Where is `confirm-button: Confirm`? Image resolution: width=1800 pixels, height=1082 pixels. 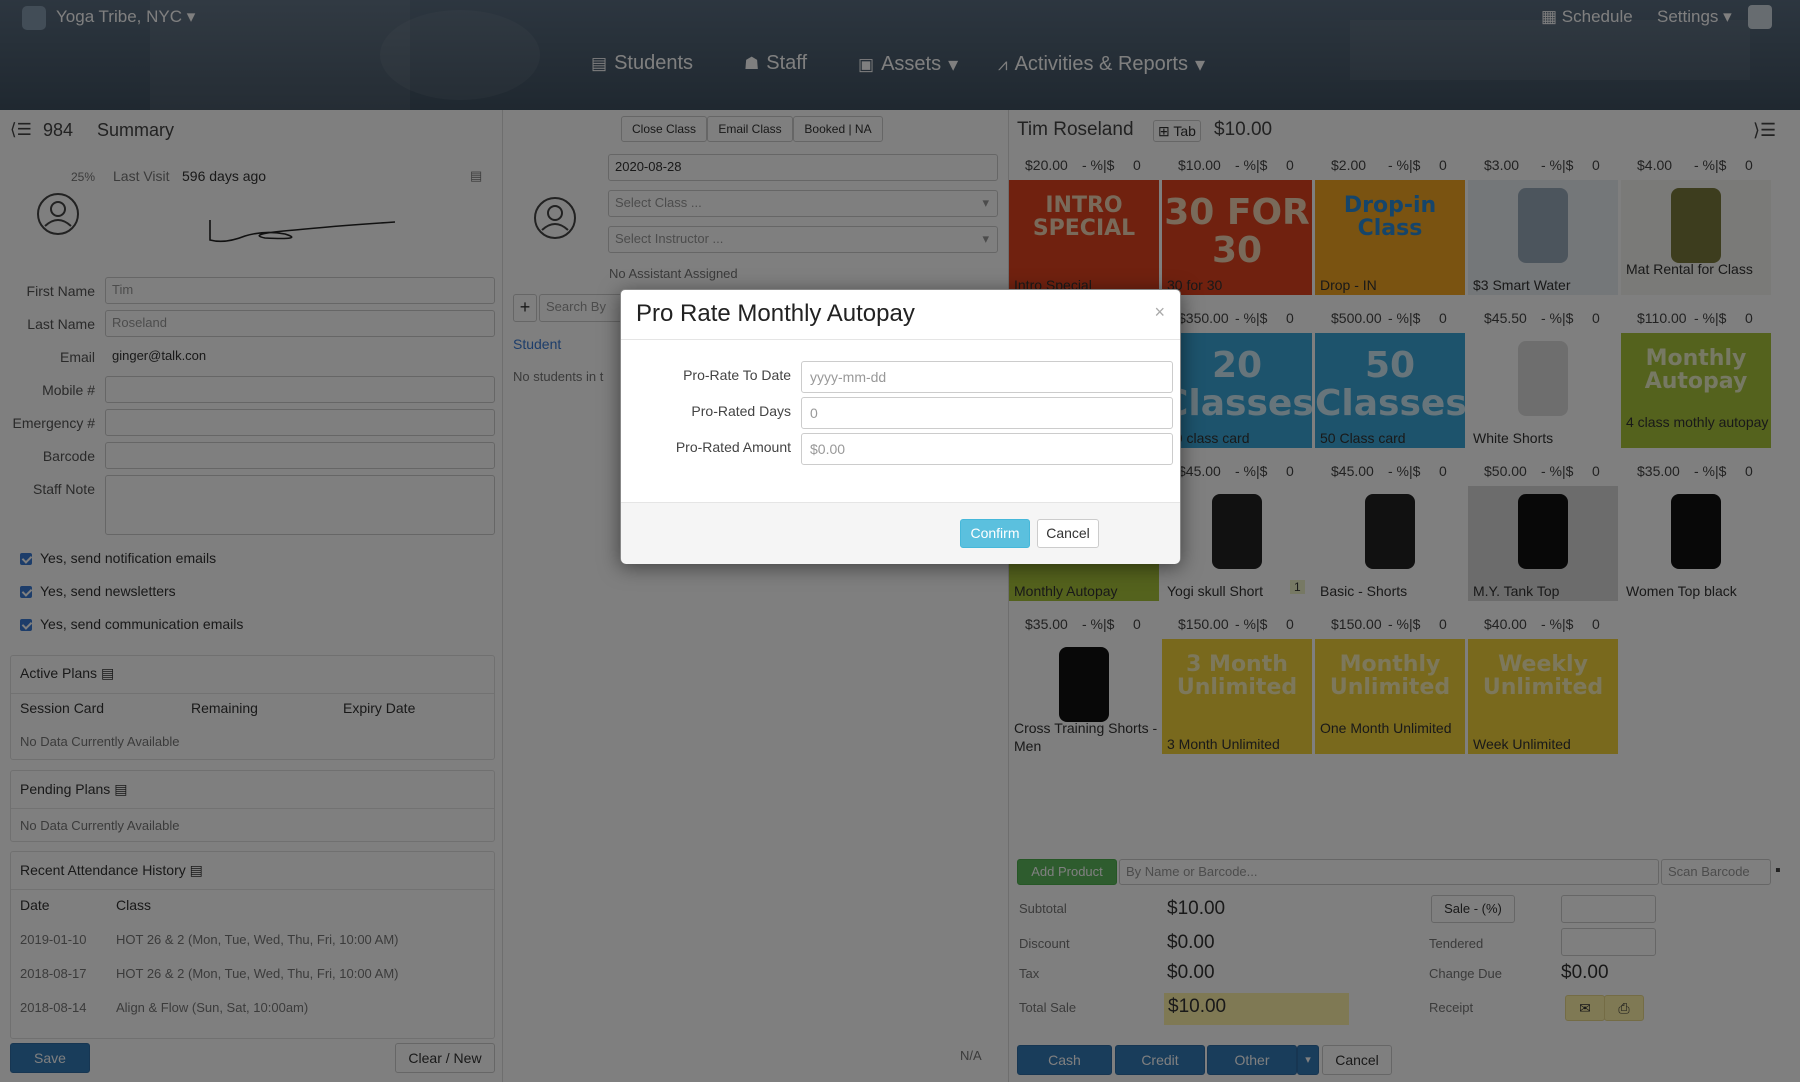 confirm-button: Confirm is located at coordinates (995, 533).